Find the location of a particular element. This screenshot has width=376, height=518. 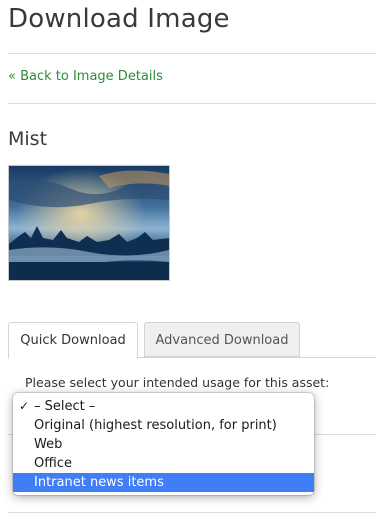

image-thumbnail is located at coordinates (89, 223).